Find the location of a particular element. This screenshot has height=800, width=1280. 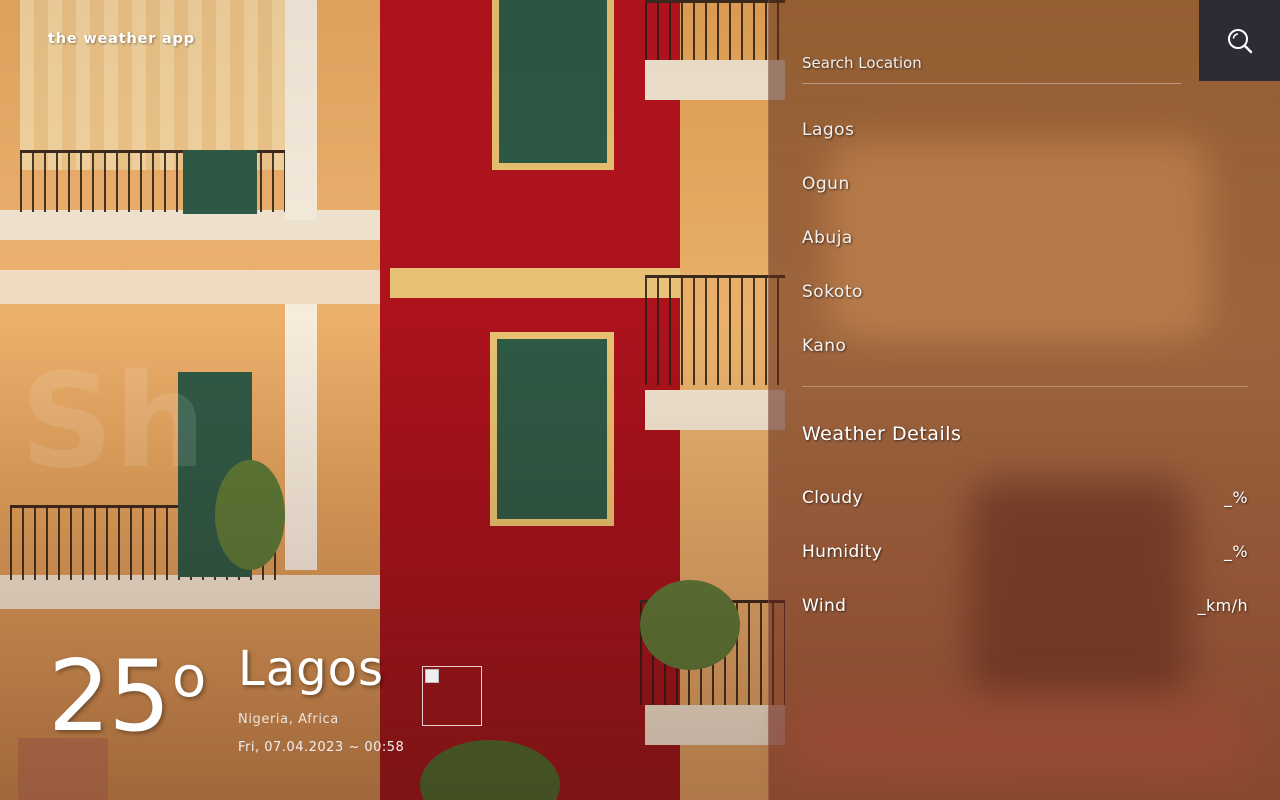

city-item-sokoto: Sokoto is located at coordinates (832, 307).